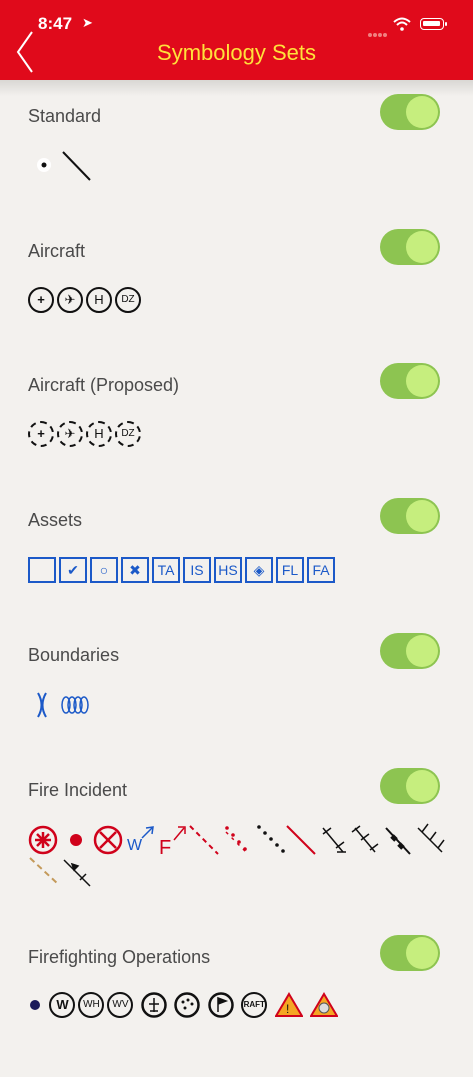 The height and width of the screenshot is (1077, 473). I want to click on aircraft-symbols: + ✈ H DZ, so click(86, 300).